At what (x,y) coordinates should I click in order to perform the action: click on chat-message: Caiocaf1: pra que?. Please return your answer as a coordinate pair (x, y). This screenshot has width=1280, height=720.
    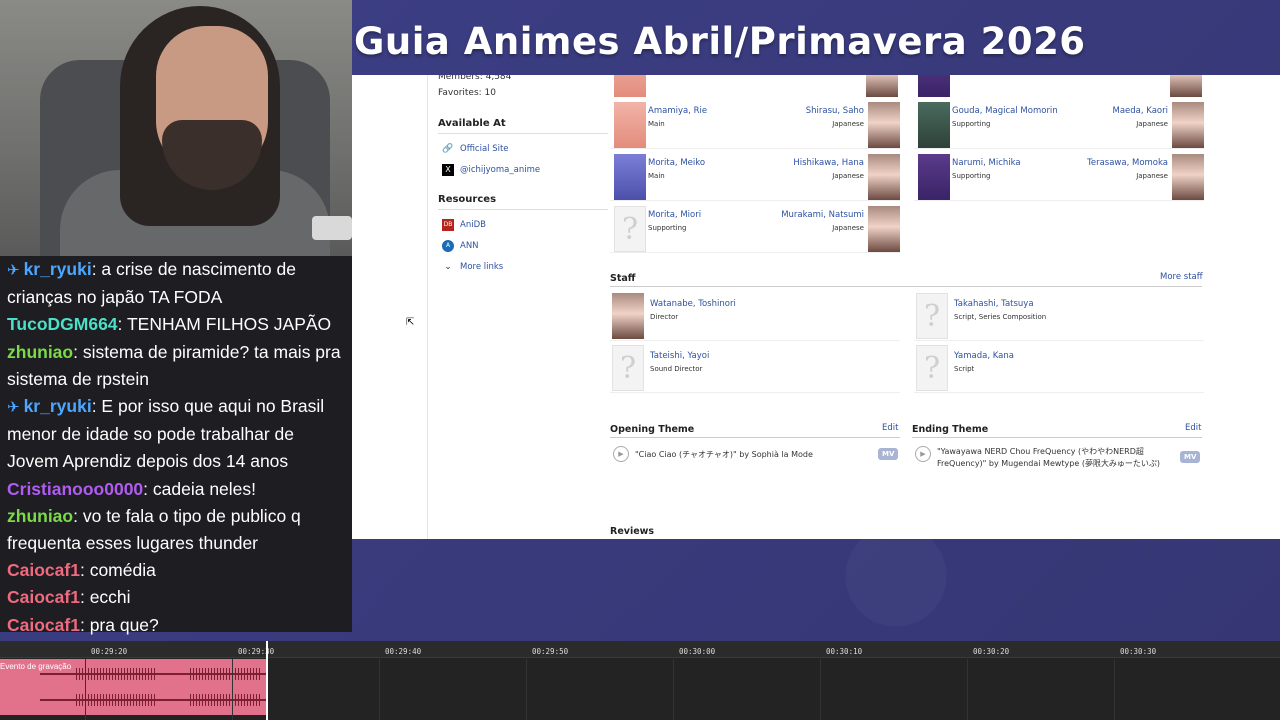
    Looking at the image, I should click on (176, 625).